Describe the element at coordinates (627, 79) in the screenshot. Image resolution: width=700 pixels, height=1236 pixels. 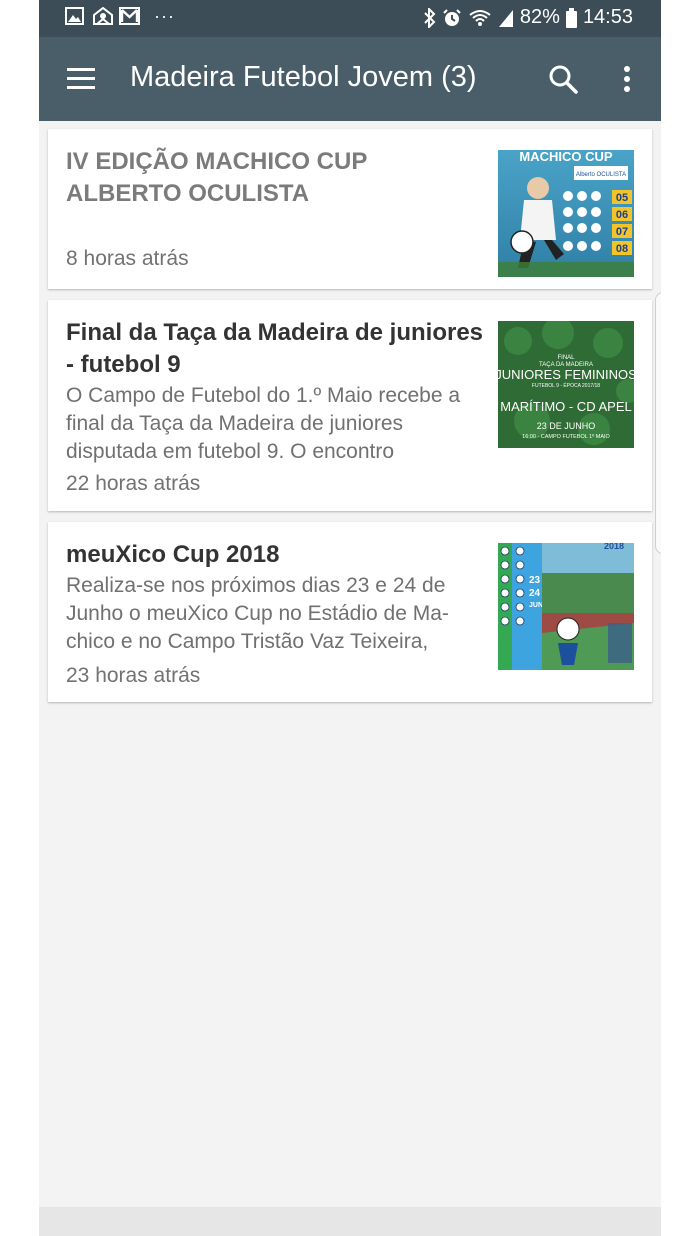
I see `more-vert-icon` at that location.